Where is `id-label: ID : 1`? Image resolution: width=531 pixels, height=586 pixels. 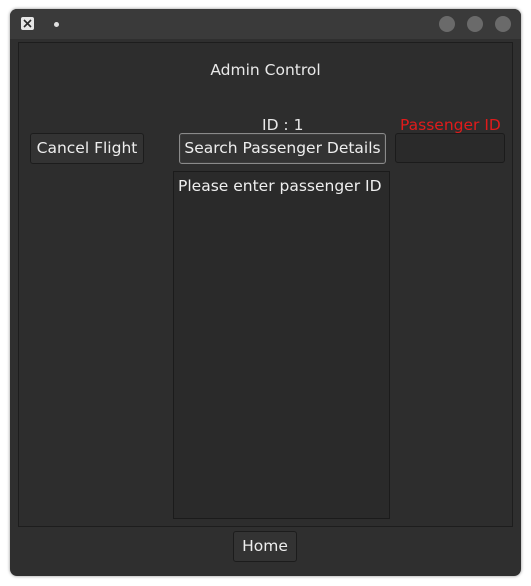 id-label: ID : 1 is located at coordinates (283, 125).